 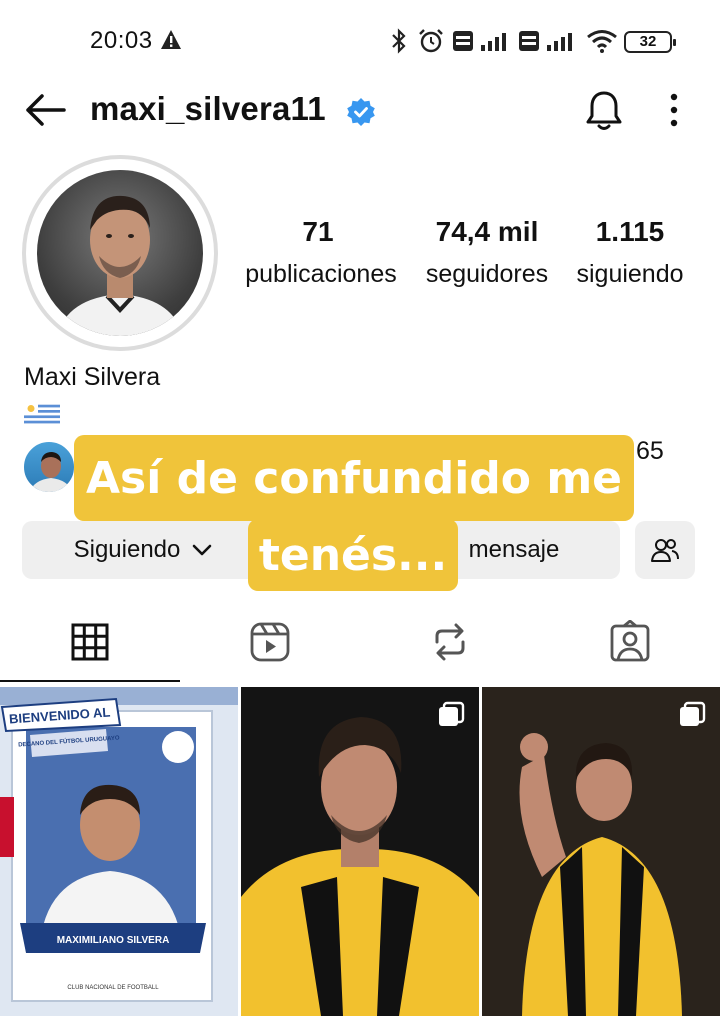 I want to click on stat-following: 1.115, so click(x=630, y=232).